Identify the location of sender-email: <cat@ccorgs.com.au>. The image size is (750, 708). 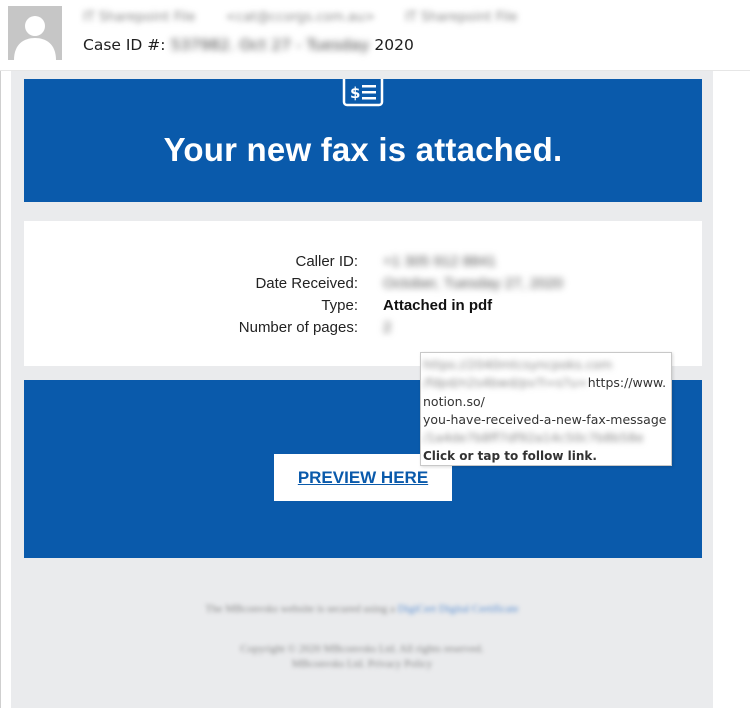
(300, 17).